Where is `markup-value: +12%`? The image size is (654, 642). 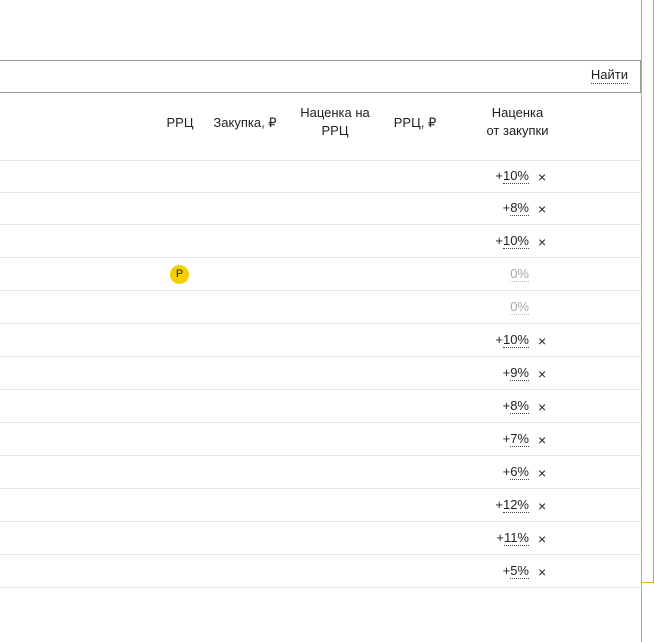 markup-value: +12% is located at coordinates (512, 505).